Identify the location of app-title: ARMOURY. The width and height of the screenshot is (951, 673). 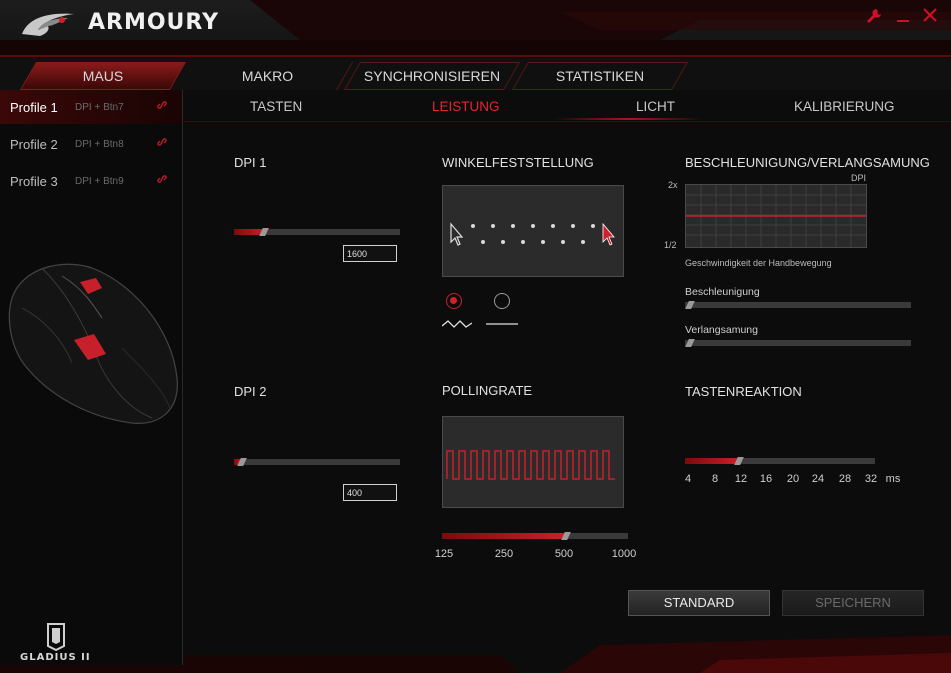
(154, 22).